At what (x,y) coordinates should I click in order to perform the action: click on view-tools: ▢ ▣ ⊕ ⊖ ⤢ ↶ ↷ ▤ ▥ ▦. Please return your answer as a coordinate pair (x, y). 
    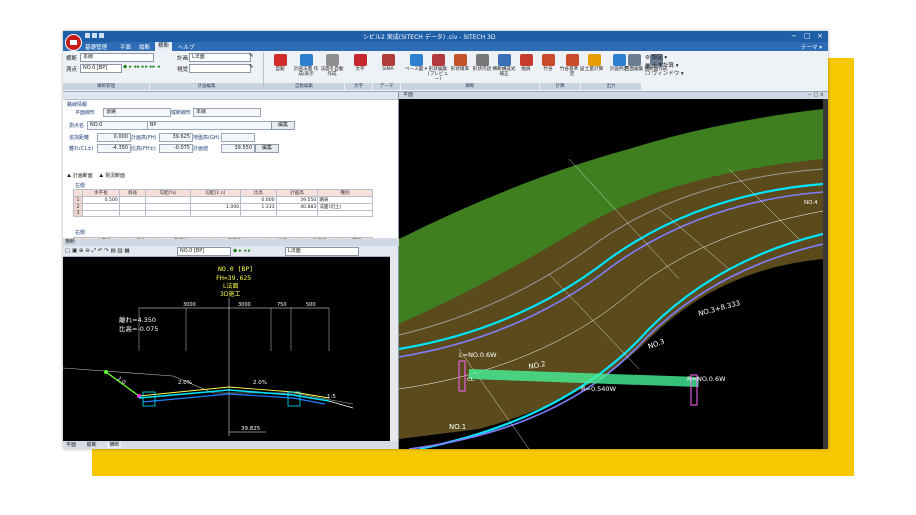
    Looking at the image, I should click on (97, 251).